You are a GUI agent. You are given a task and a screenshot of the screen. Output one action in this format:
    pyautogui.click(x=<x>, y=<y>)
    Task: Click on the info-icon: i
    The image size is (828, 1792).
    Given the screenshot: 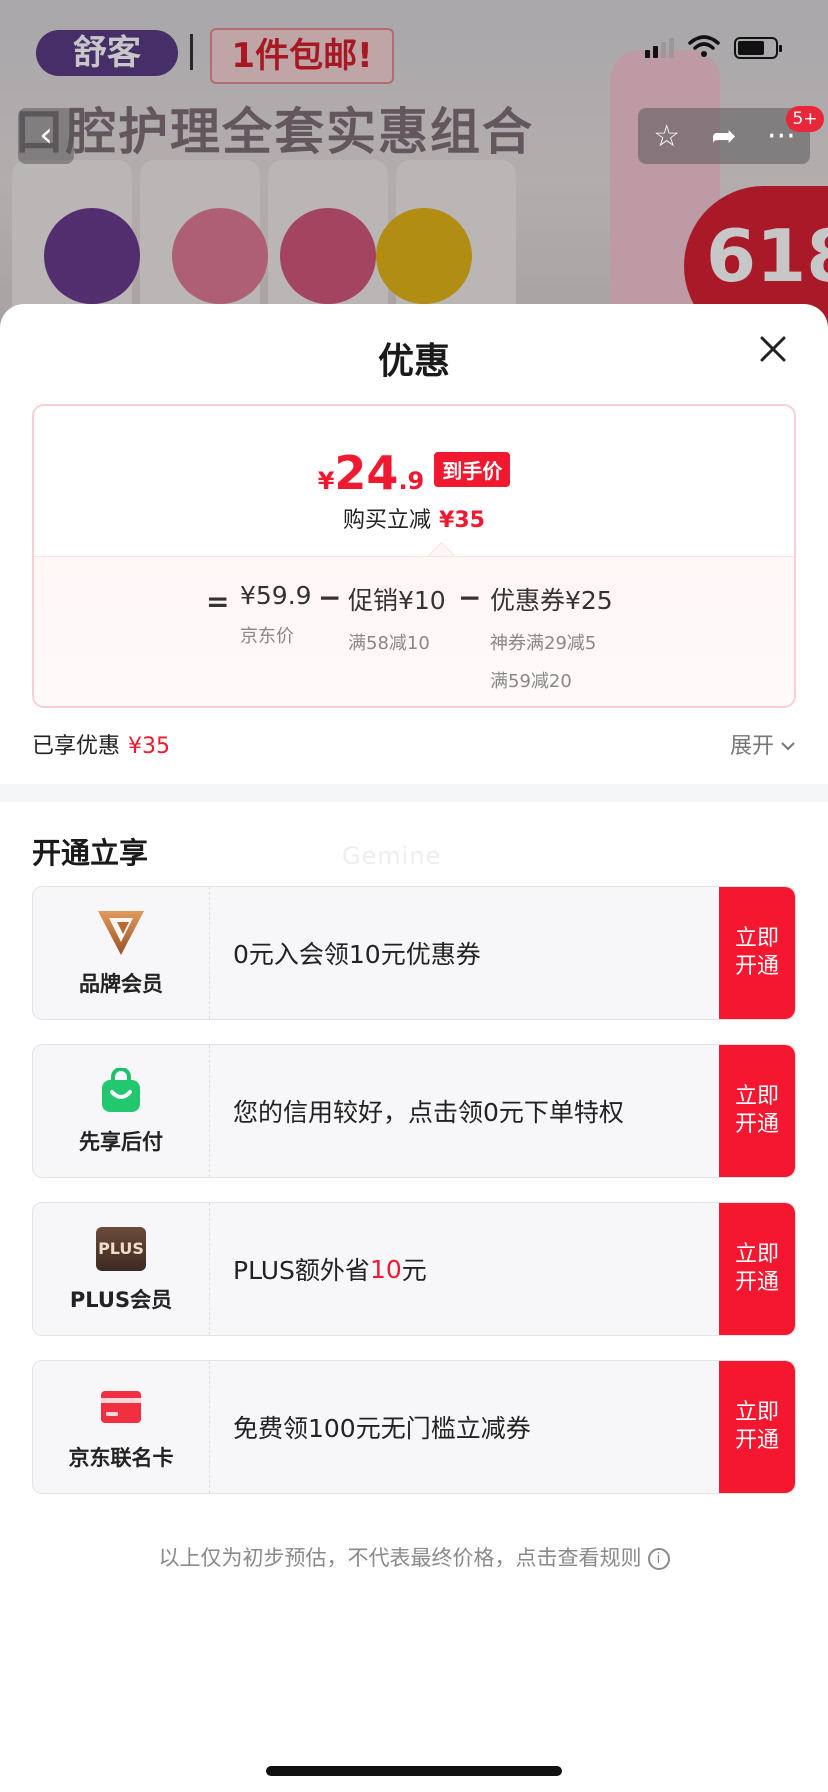 What is the action you would take?
    pyautogui.click(x=658, y=1559)
    